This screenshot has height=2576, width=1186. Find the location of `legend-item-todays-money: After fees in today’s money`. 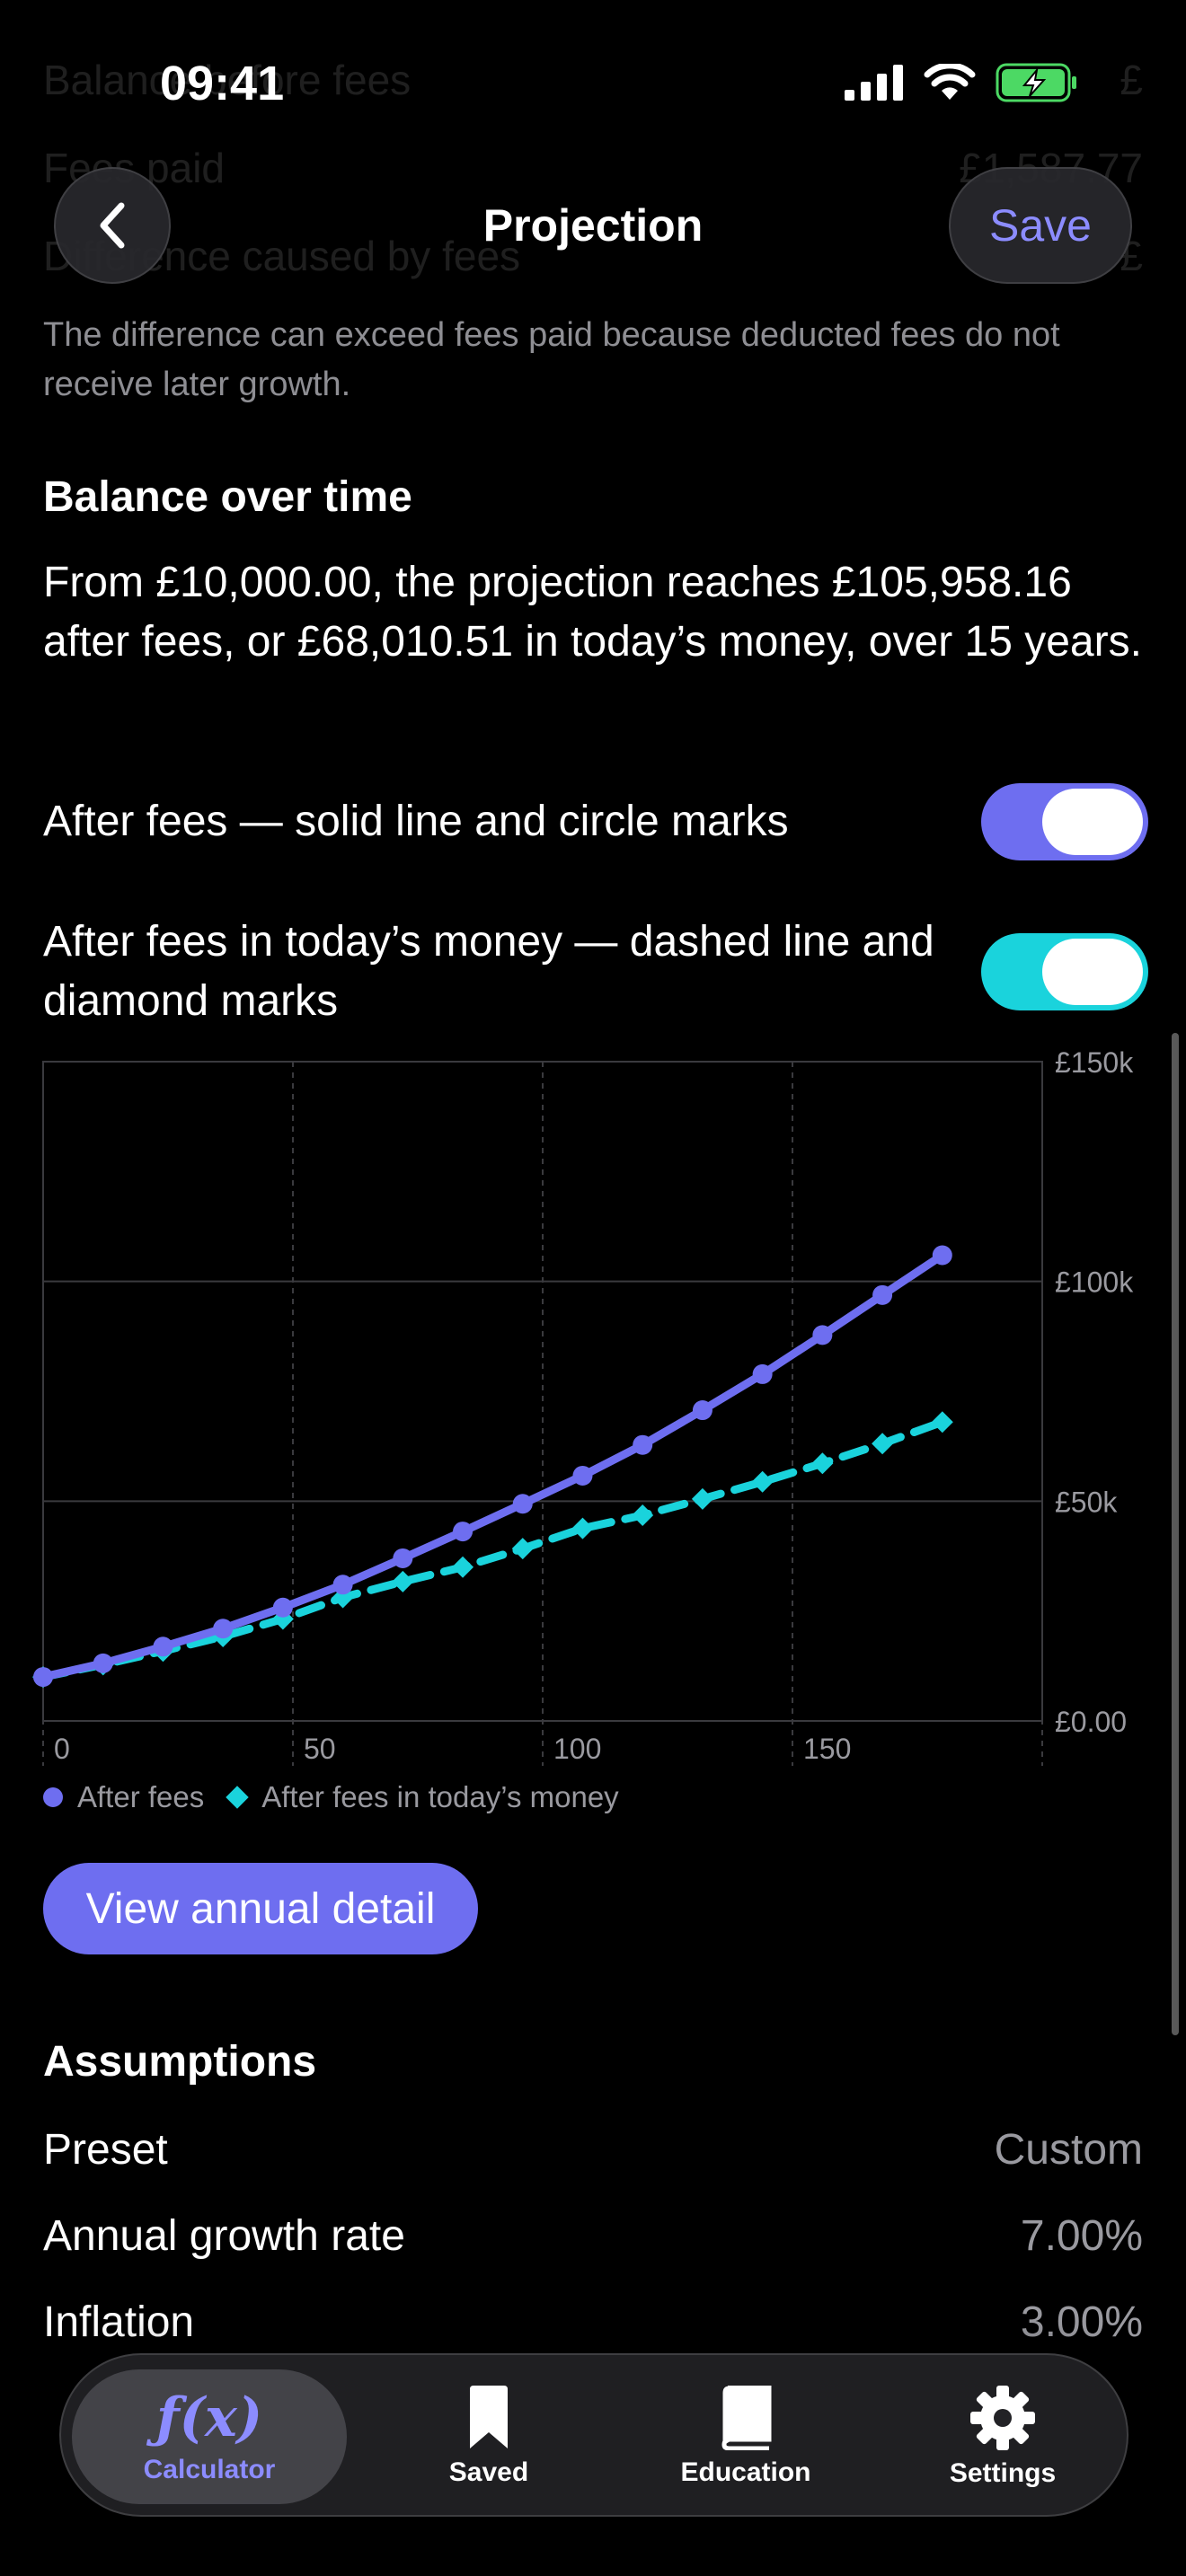

legend-item-todays-money: After fees in today’s money is located at coordinates (422, 1797).